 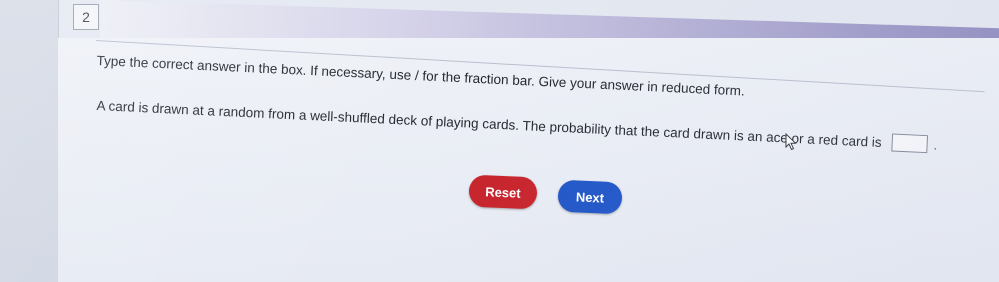 I want to click on answer-input, so click(x=909, y=143).